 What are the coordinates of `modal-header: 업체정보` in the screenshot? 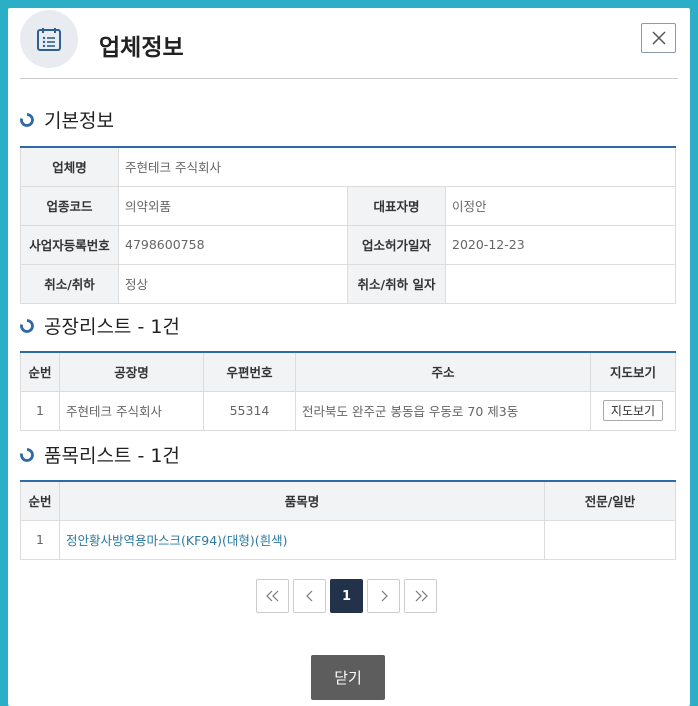 It's located at (349, 43).